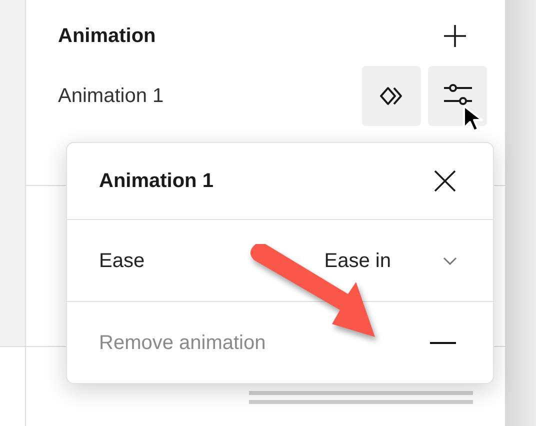 This screenshot has height=426, width=536. I want to click on plus-icon, so click(455, 36).